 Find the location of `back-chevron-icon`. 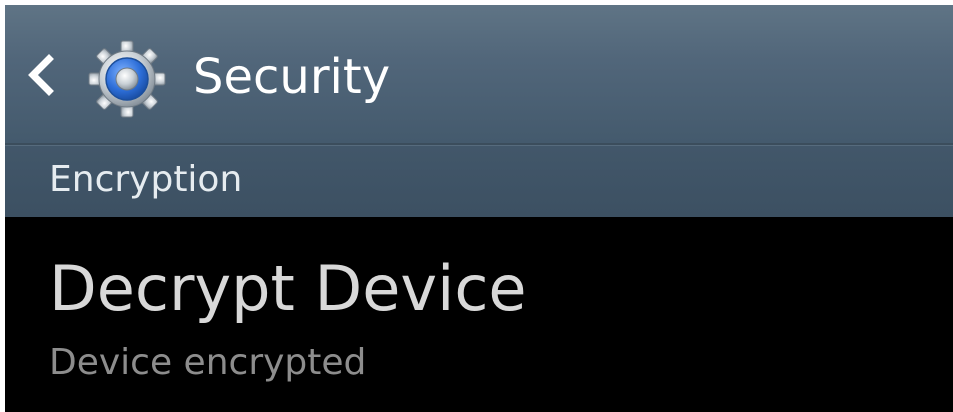

back-chevron-icon is located at coordinates (41, 75).